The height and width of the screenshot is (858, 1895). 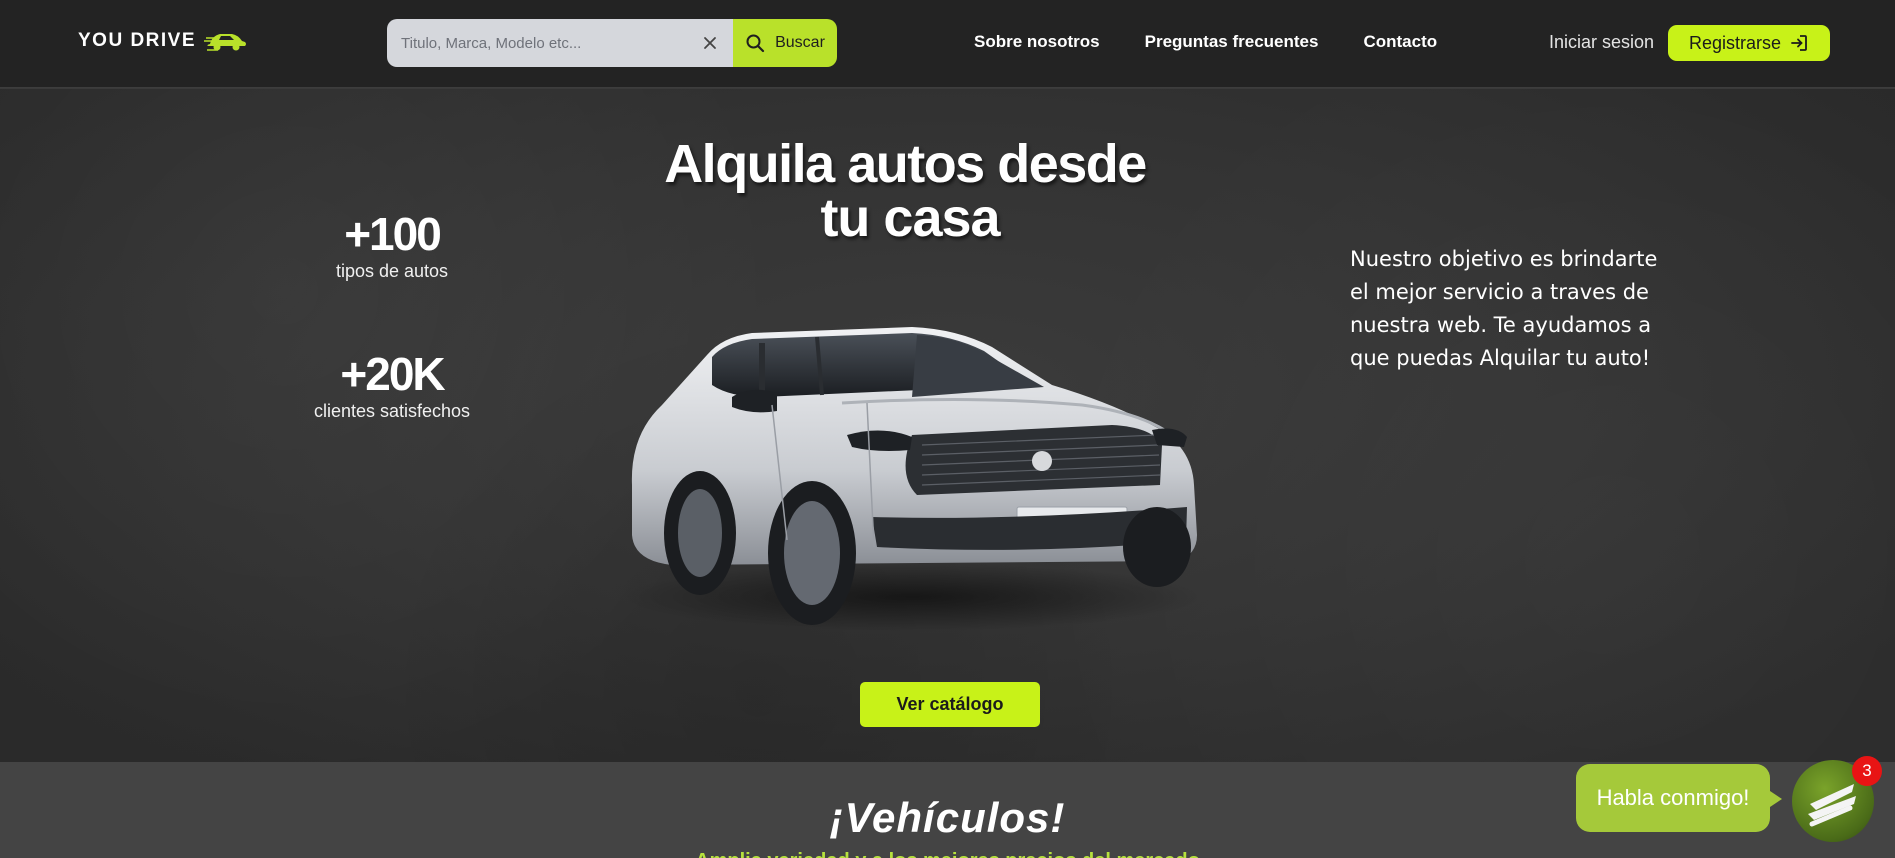 I want to click on search-icon, so click(x=755, y=43).